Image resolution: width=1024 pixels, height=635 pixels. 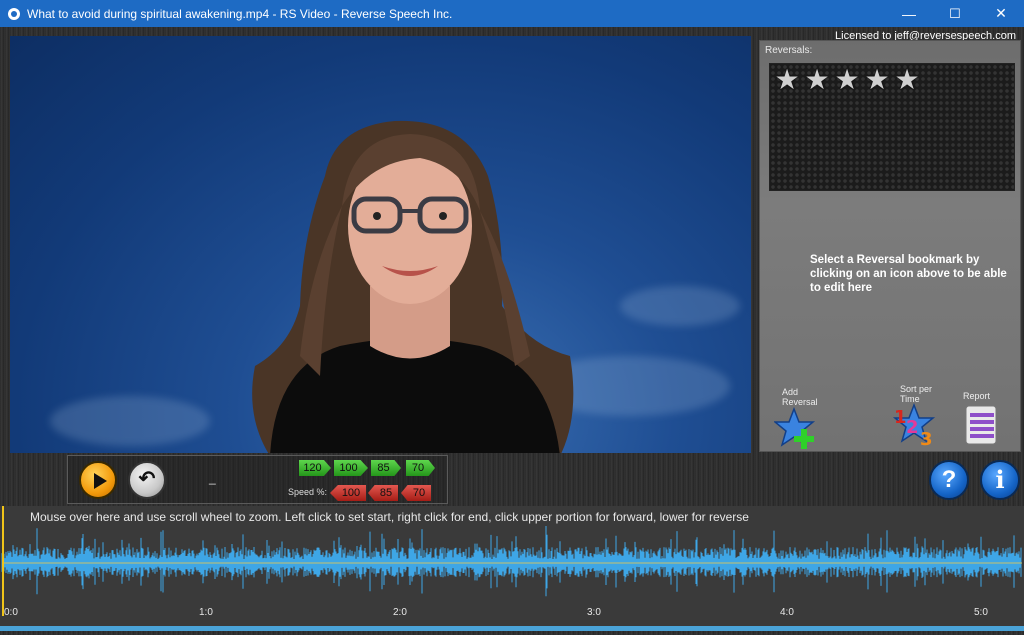 I want to click on report-label: Report, so click(x=977, y=396).